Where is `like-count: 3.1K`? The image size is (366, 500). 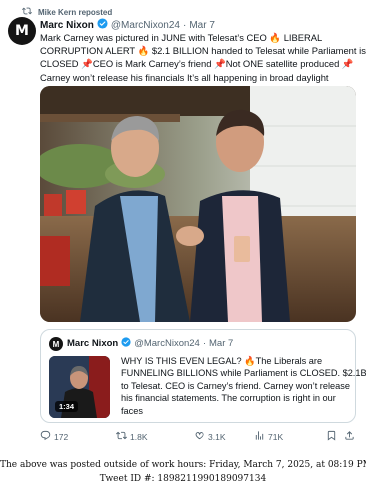 like-count: 3.1K is located at coordinates (217, 436).